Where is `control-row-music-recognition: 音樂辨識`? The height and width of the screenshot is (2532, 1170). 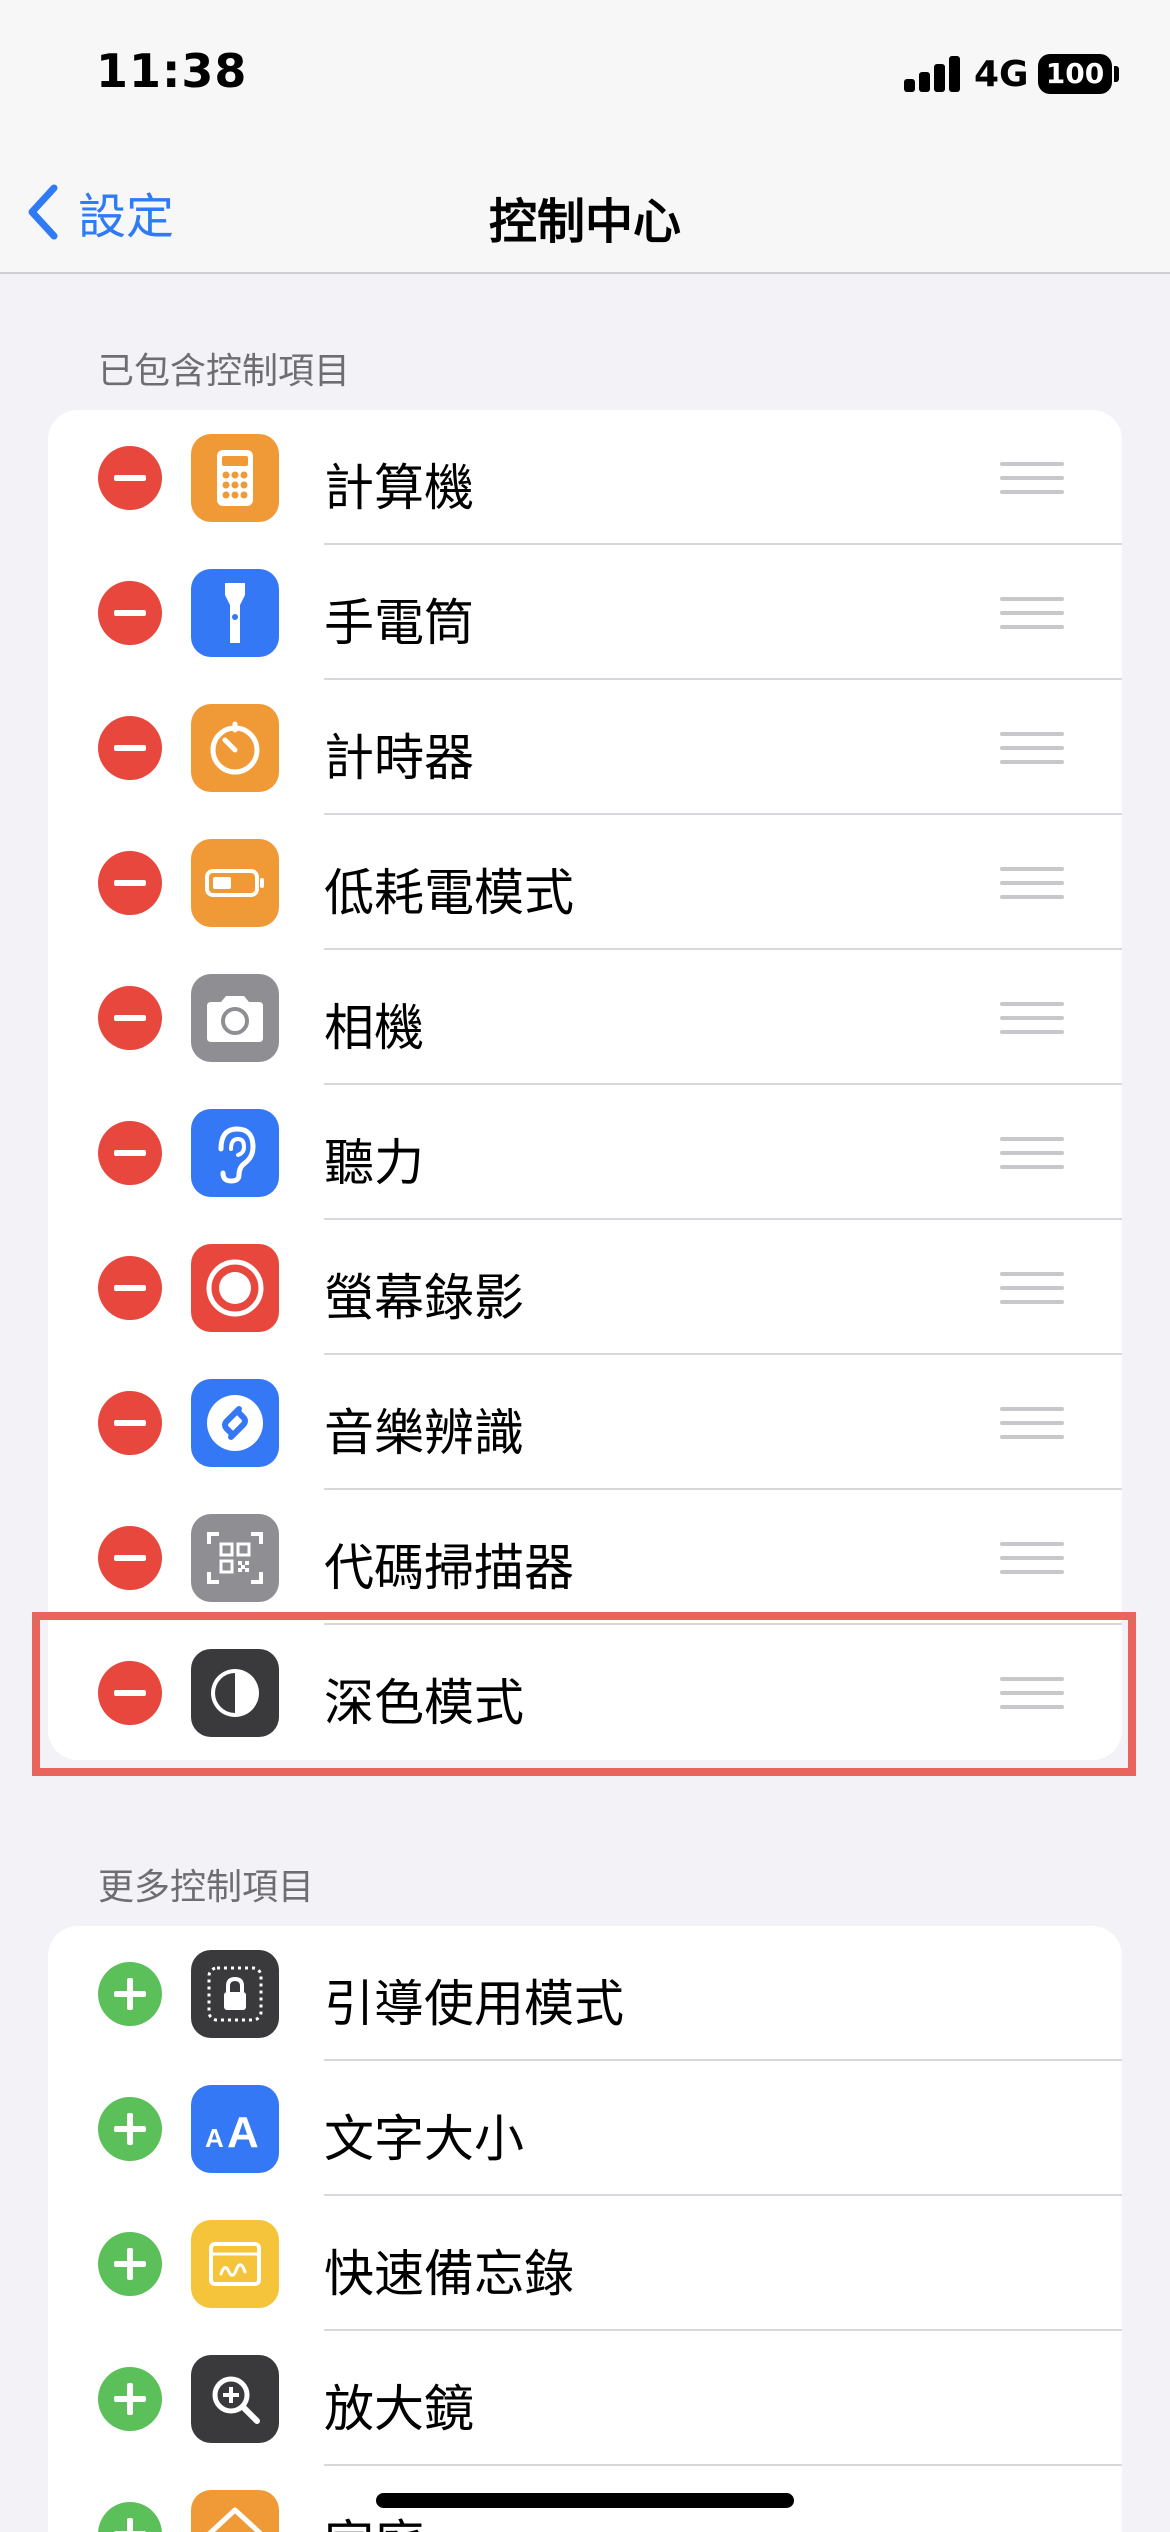 control-row-music-recognition: 音樂辨識 is located at coordinates (585, 1422).